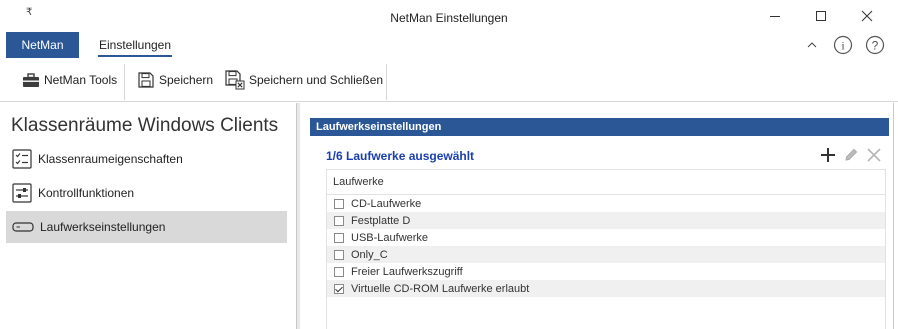 The width and height of the screenshot is (898, 329). I want to click on table-row: Festplatte D, so click(606, 220).